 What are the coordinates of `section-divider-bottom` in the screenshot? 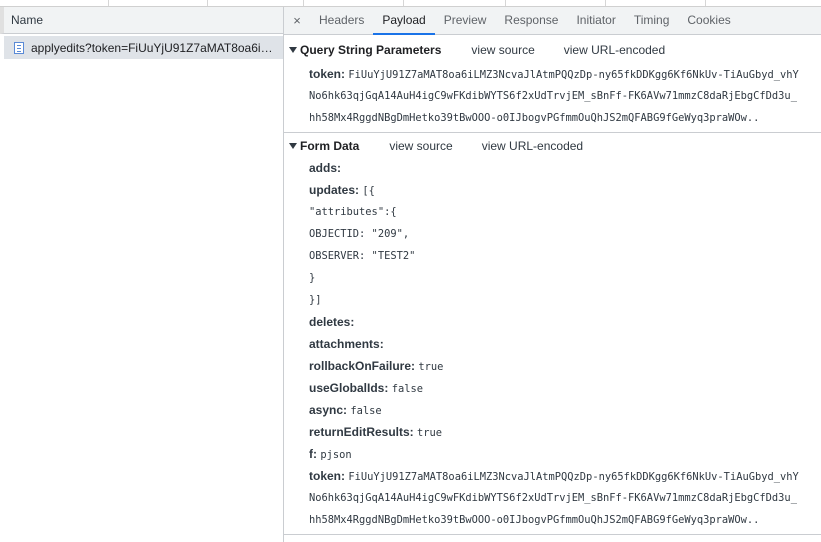 It's located at (552, 534).